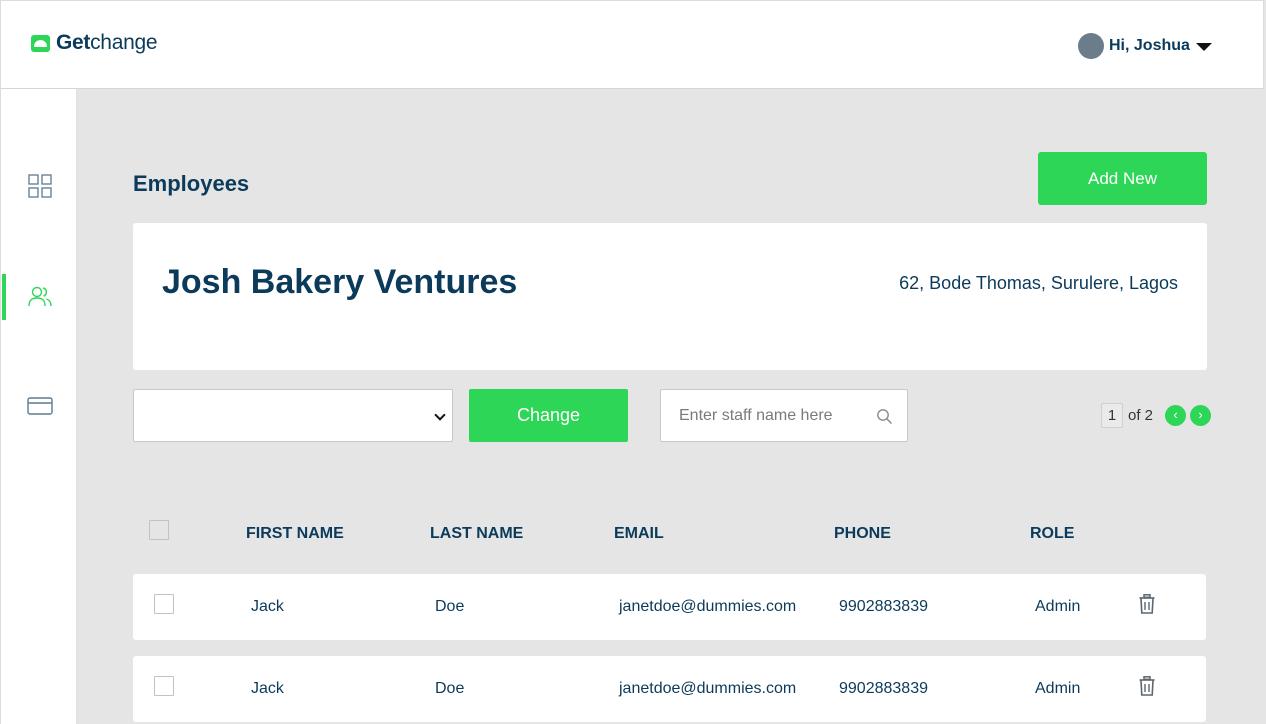  I want to click on table-header: FIRST NAME LAST NAME EMAIL PHONE ROLE, so click(670, 533).